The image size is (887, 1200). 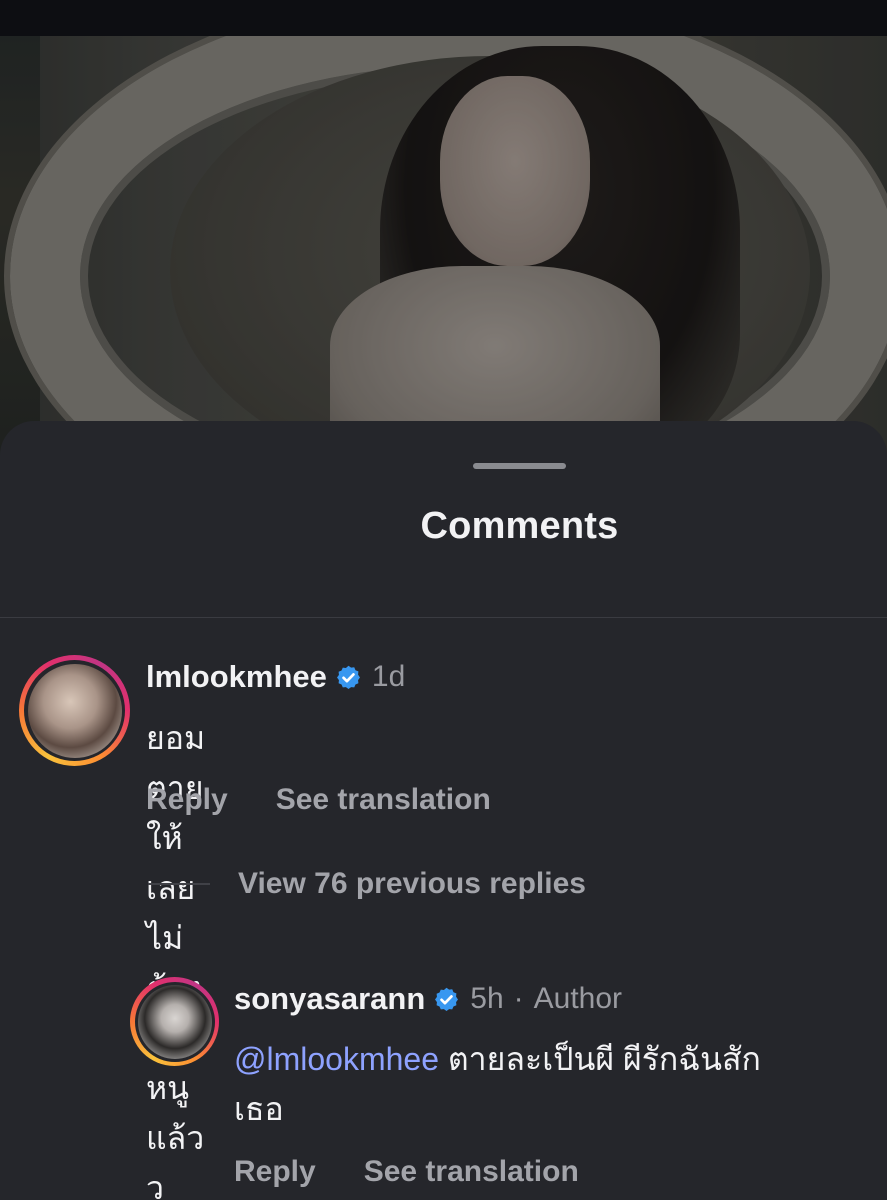 I want to click on comment-actions: Reply See translation, so click(x=342, y=800).